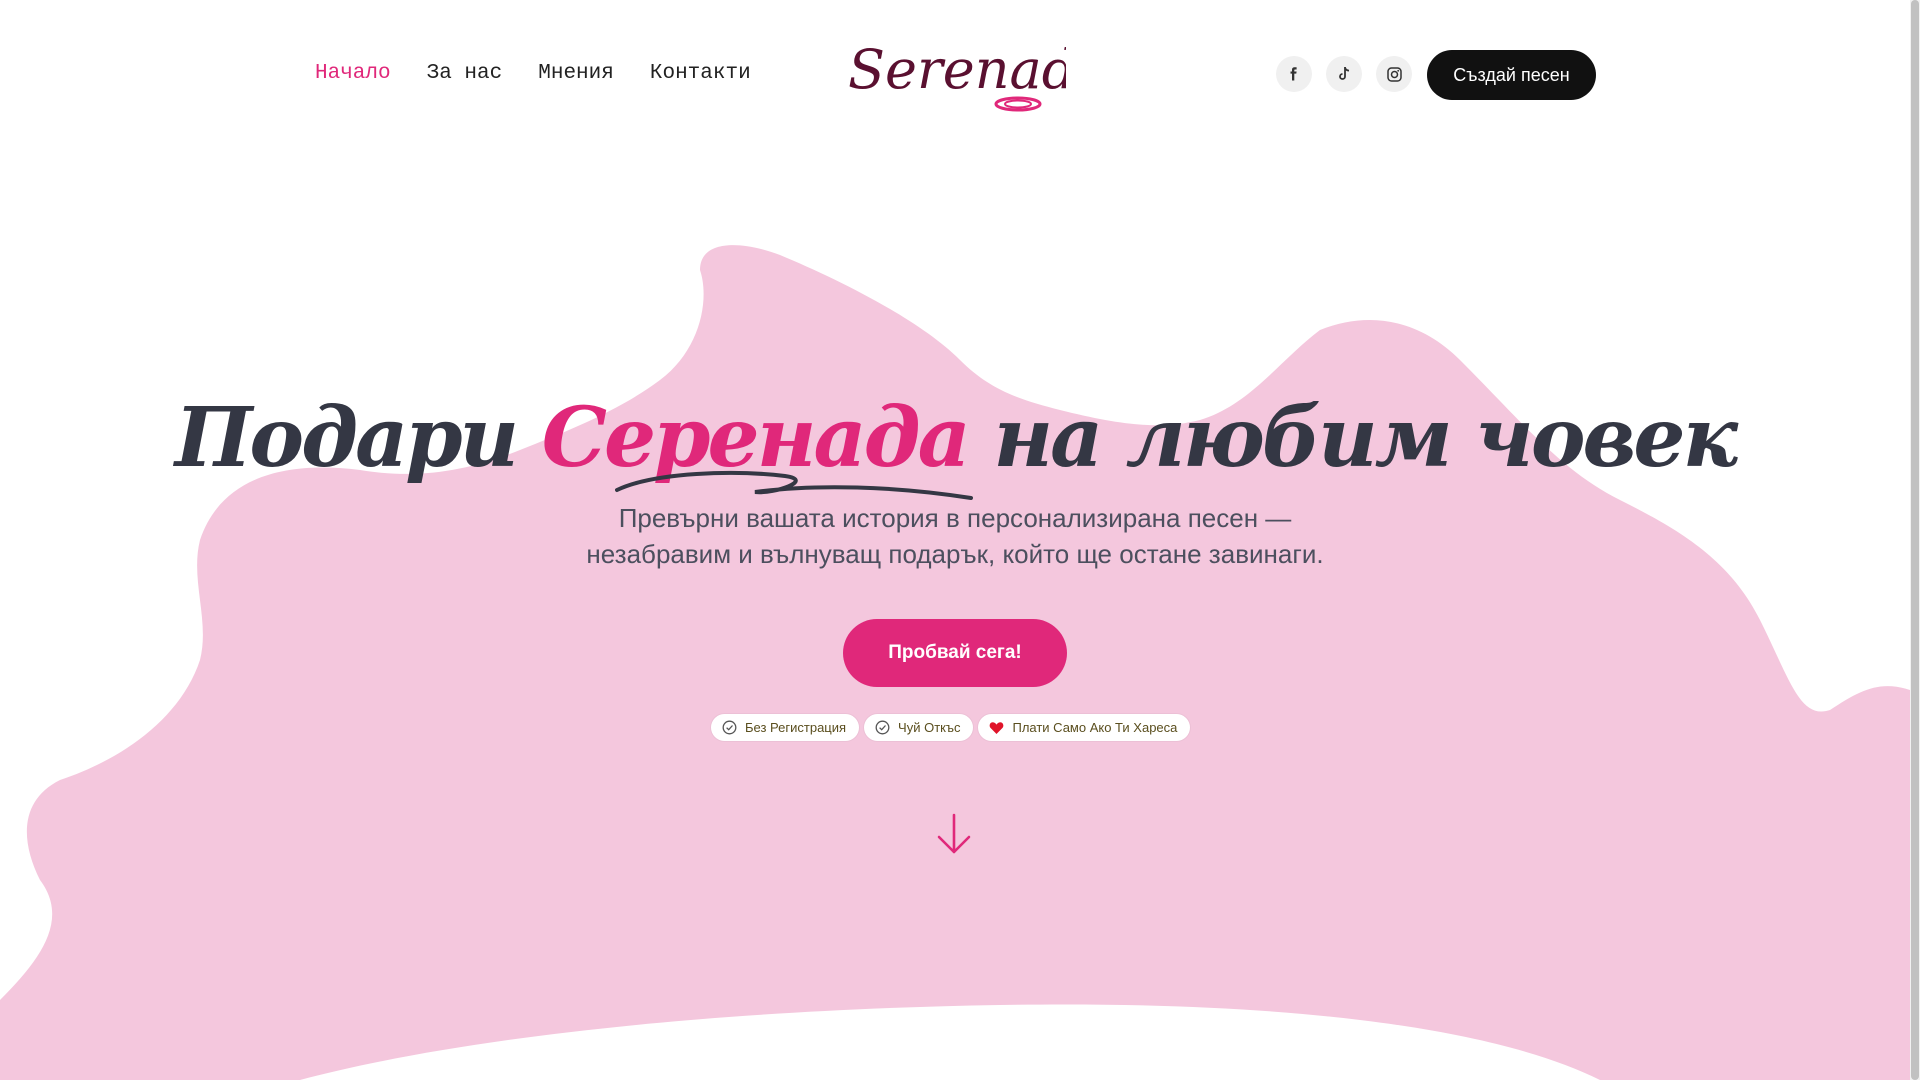 The width and height of the screenshot is (1920, 1080). Describe the element at coordinates (346, 438) in the screenshot. I see `hero-title-start: Подари` at that location.